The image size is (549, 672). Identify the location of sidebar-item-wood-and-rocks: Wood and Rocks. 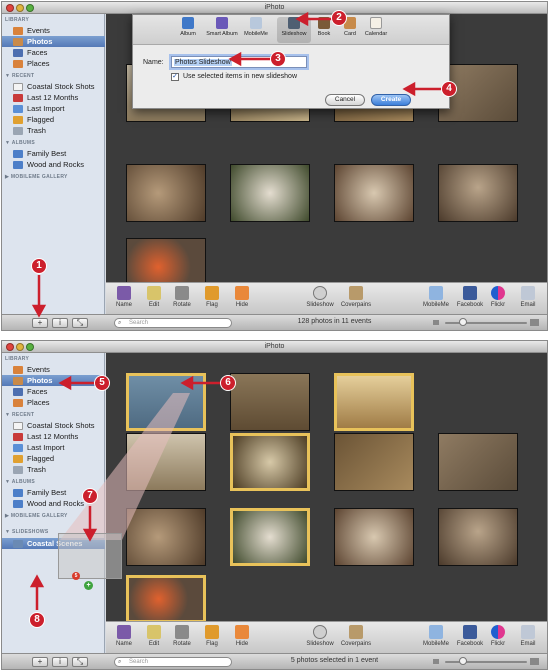
(53, 164).